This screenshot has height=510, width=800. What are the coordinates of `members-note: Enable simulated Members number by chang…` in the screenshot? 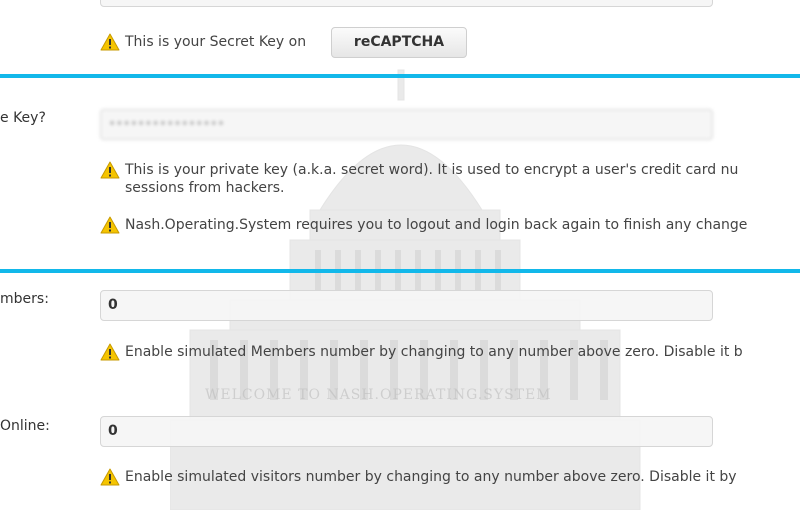 It's located at (450, 352).